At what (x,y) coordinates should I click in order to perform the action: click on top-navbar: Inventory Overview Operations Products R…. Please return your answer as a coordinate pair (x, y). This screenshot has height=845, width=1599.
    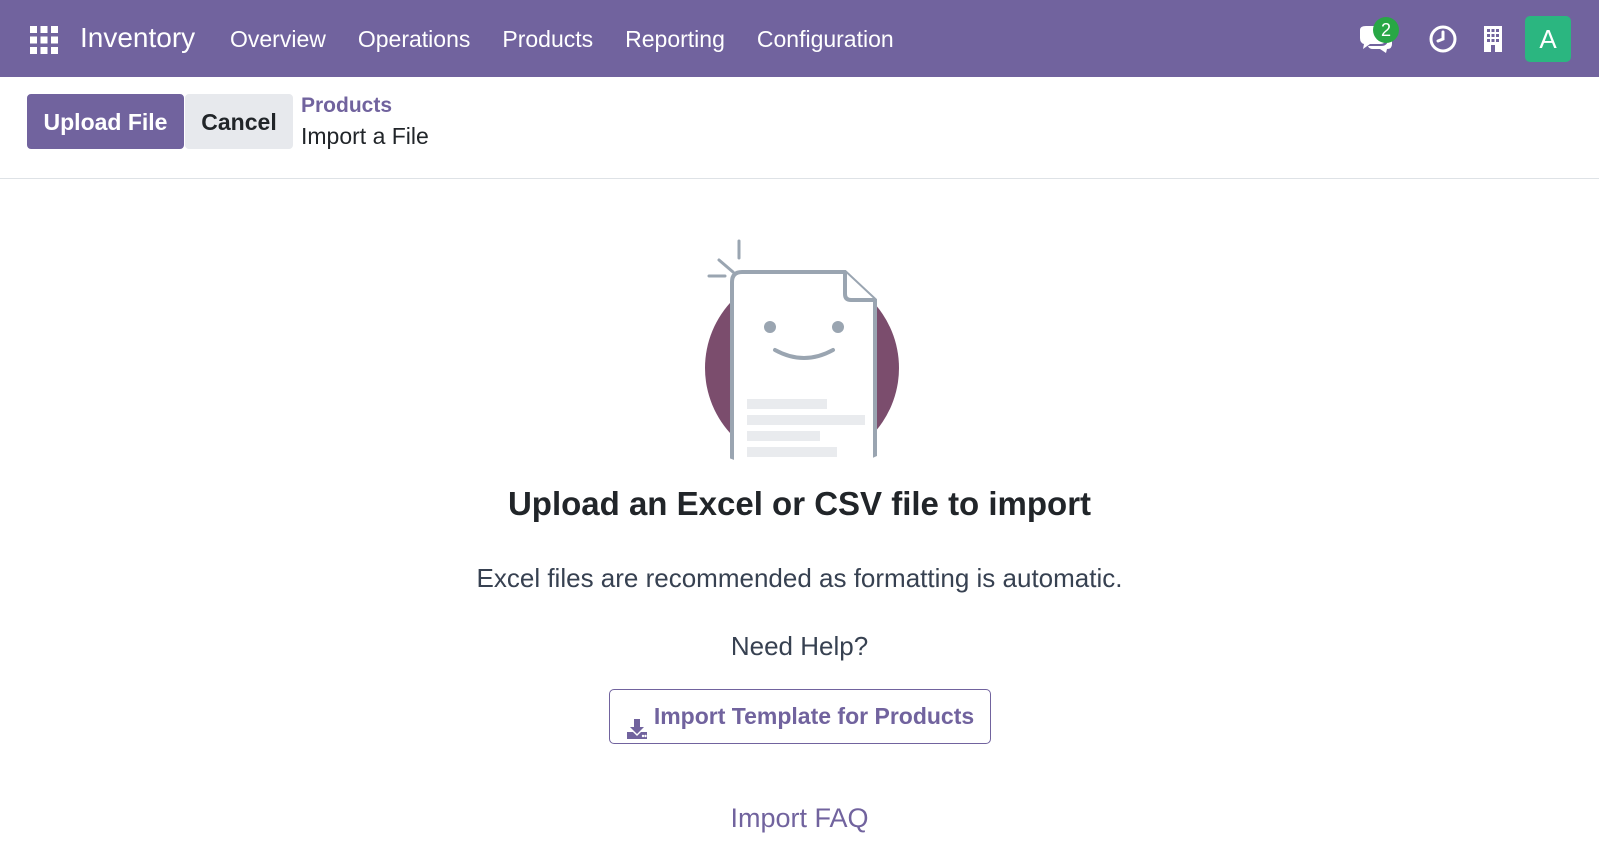
    Looking at the image, I should click on (799, 38).